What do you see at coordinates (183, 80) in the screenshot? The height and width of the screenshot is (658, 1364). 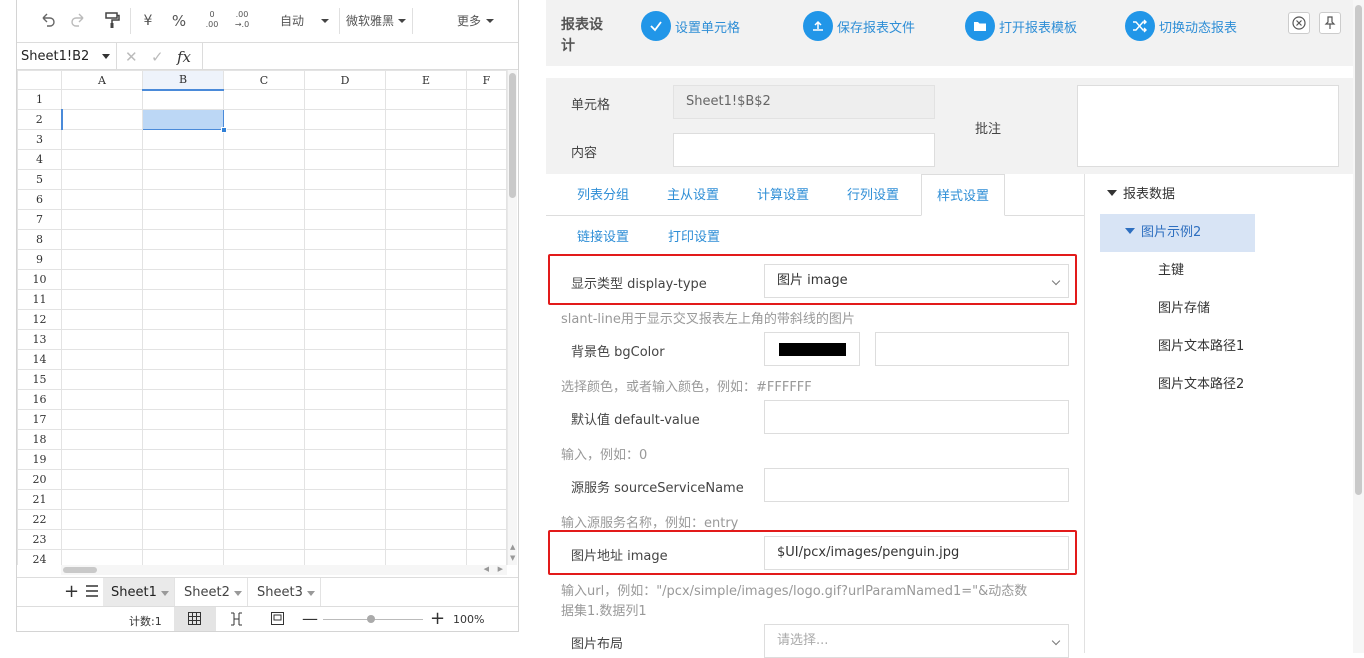 I see `column-header: B` at bounding box center [183, 80].